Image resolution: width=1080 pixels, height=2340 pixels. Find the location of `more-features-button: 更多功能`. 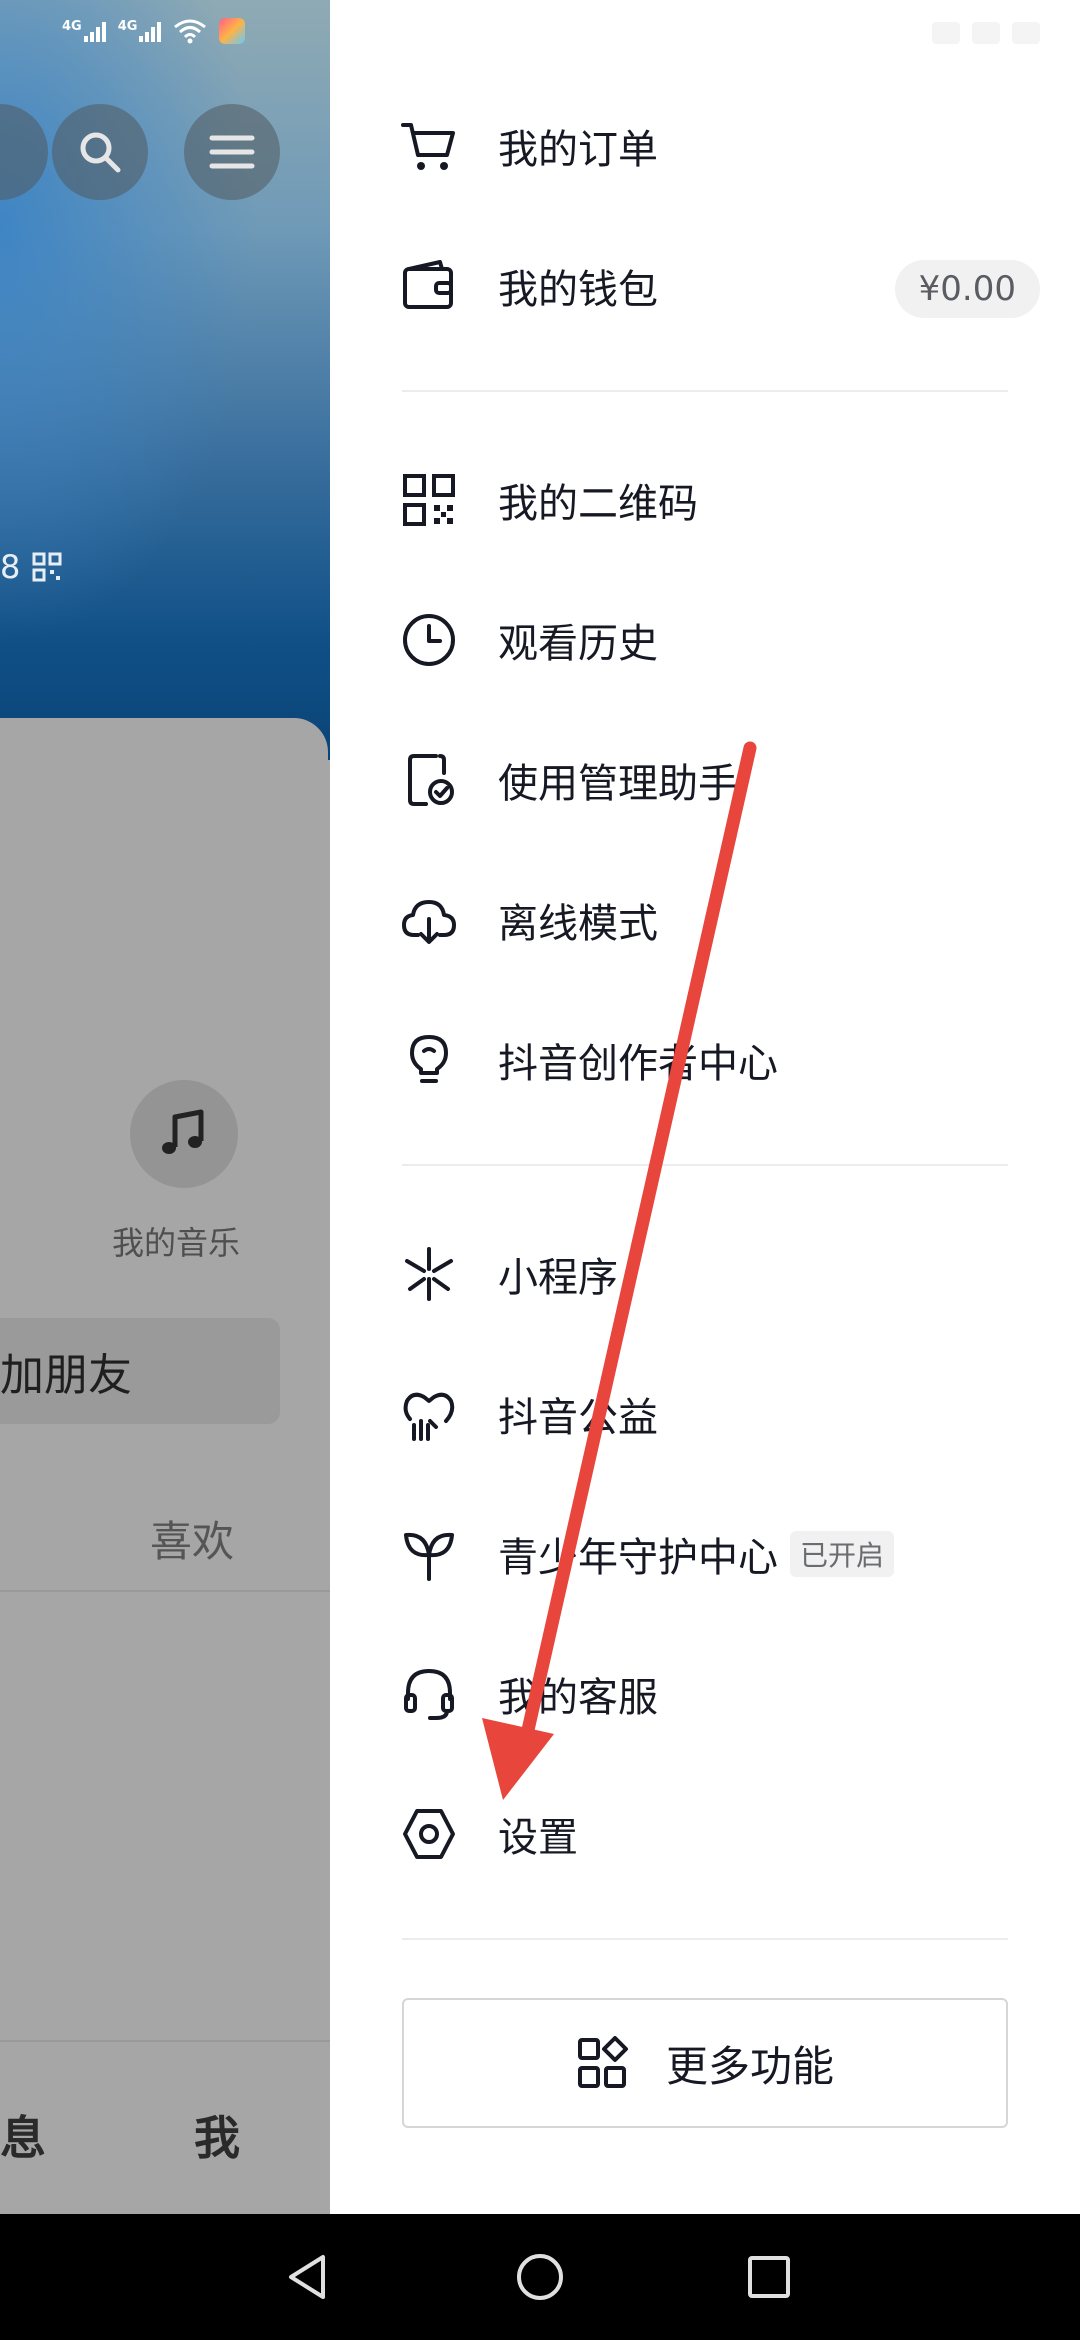

more-features-button: 更多功能 is located at coordinates (705, 2063).